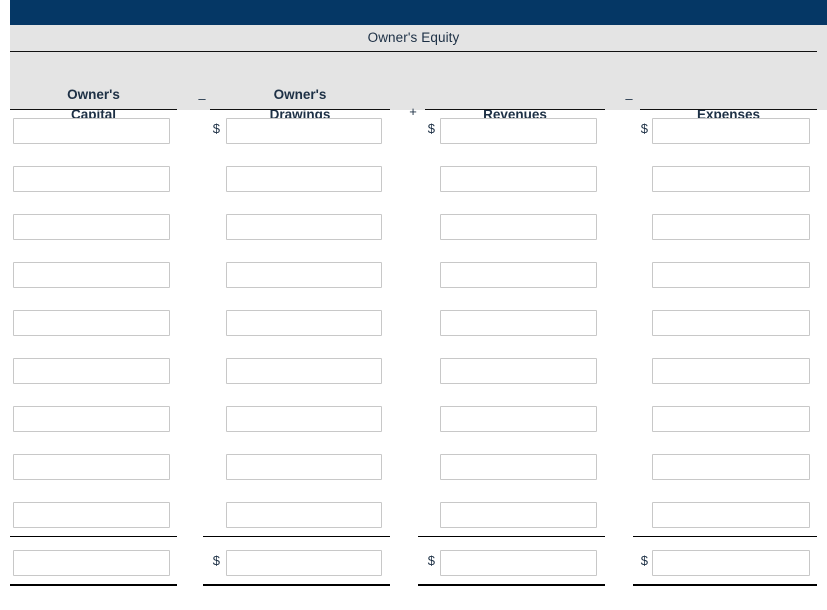 The width and height of the screenshot is (827, 610). Describe the element at coordinates (296, 585) in the screenshot. I see `total-rule-owners-drawings` at that location.